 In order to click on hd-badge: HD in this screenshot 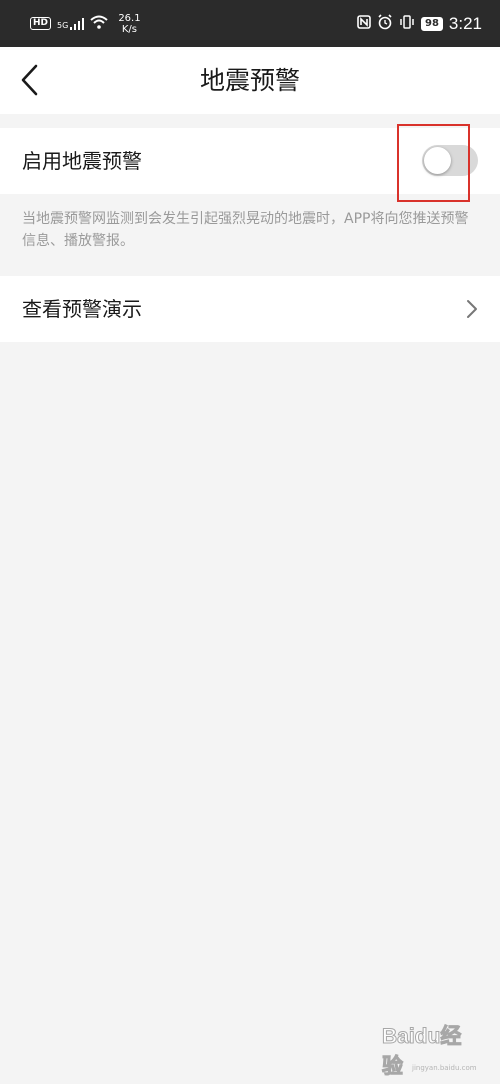, I will do `click(41, 23)`.